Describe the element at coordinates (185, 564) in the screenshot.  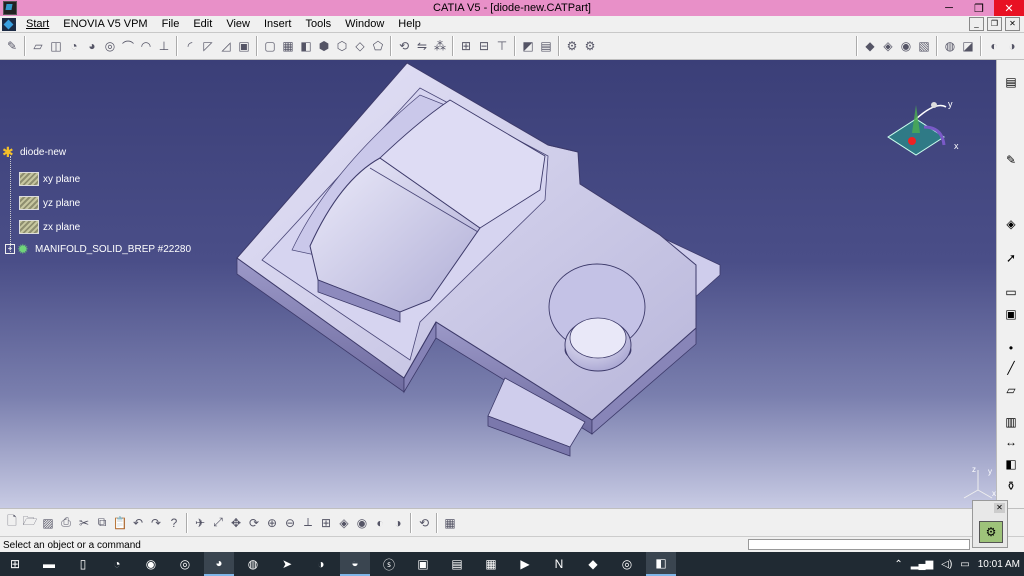
I see `settings-icon: ◎` at that location.